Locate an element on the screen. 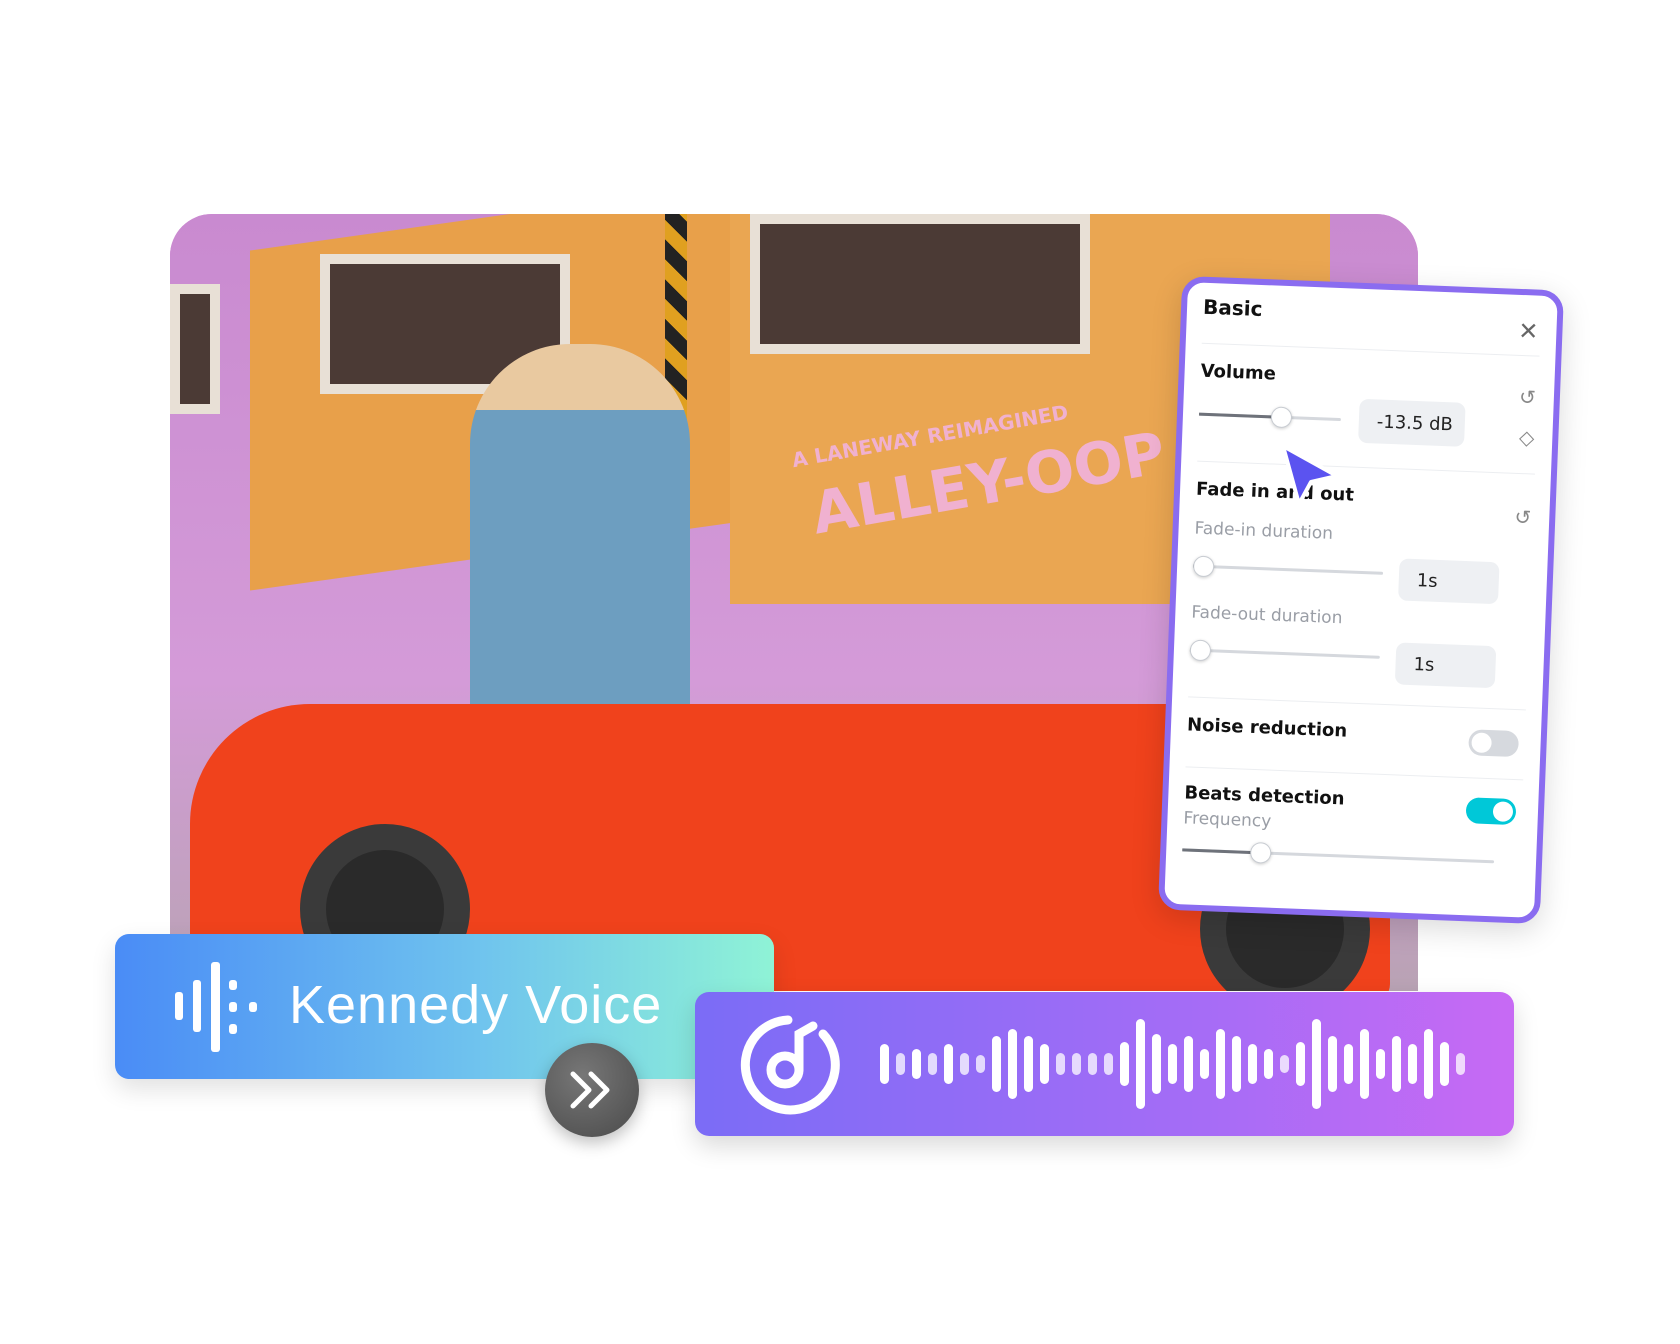 This screenshot has height=1344, width=1680. volume-label: Volume is located at coordinates (1238, 372).